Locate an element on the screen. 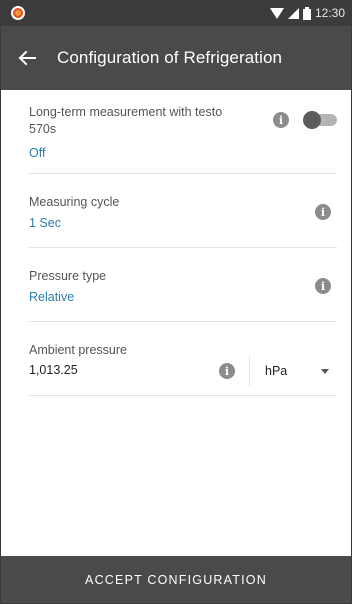 The width and height of the screenshot is (352, 604). battery-icon is located at coordinates (306, 13).